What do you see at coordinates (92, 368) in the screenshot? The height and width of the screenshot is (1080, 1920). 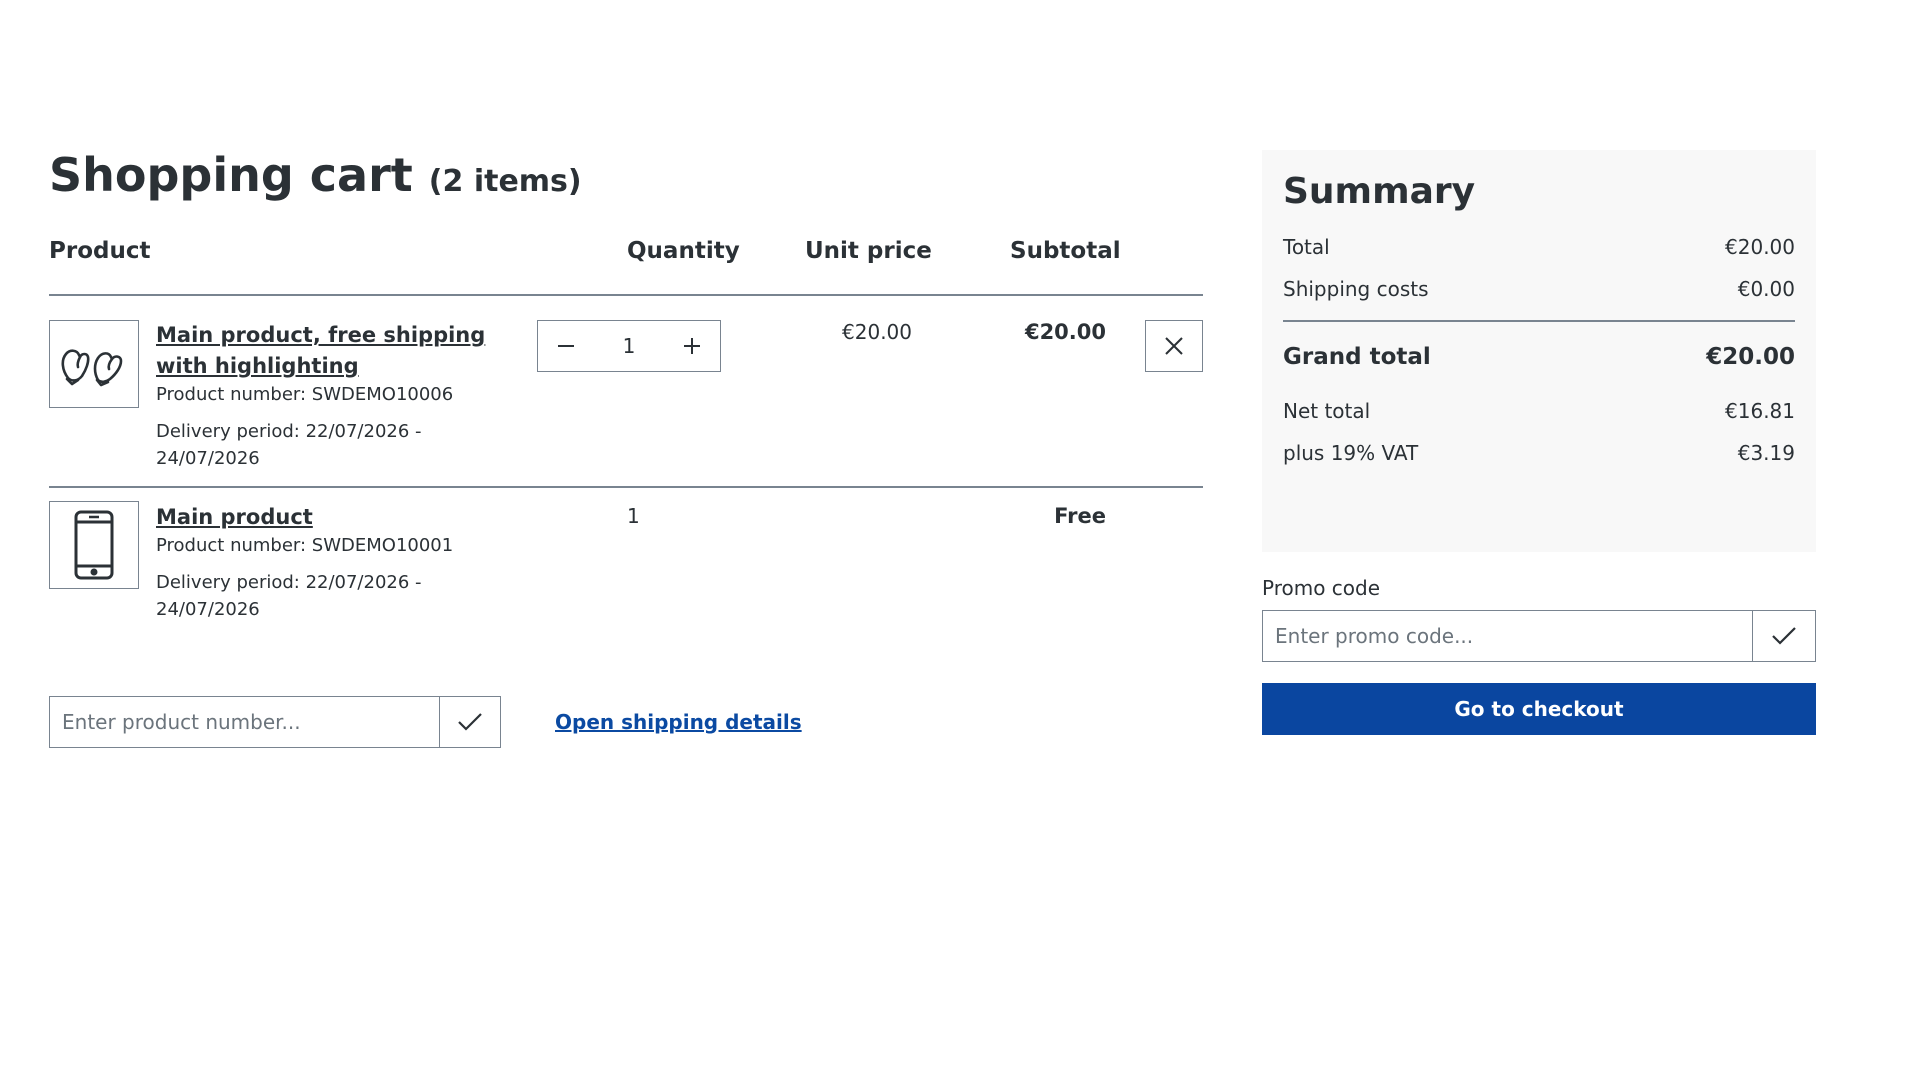 I see `mittens-icon` at bounding box center [92, 368].